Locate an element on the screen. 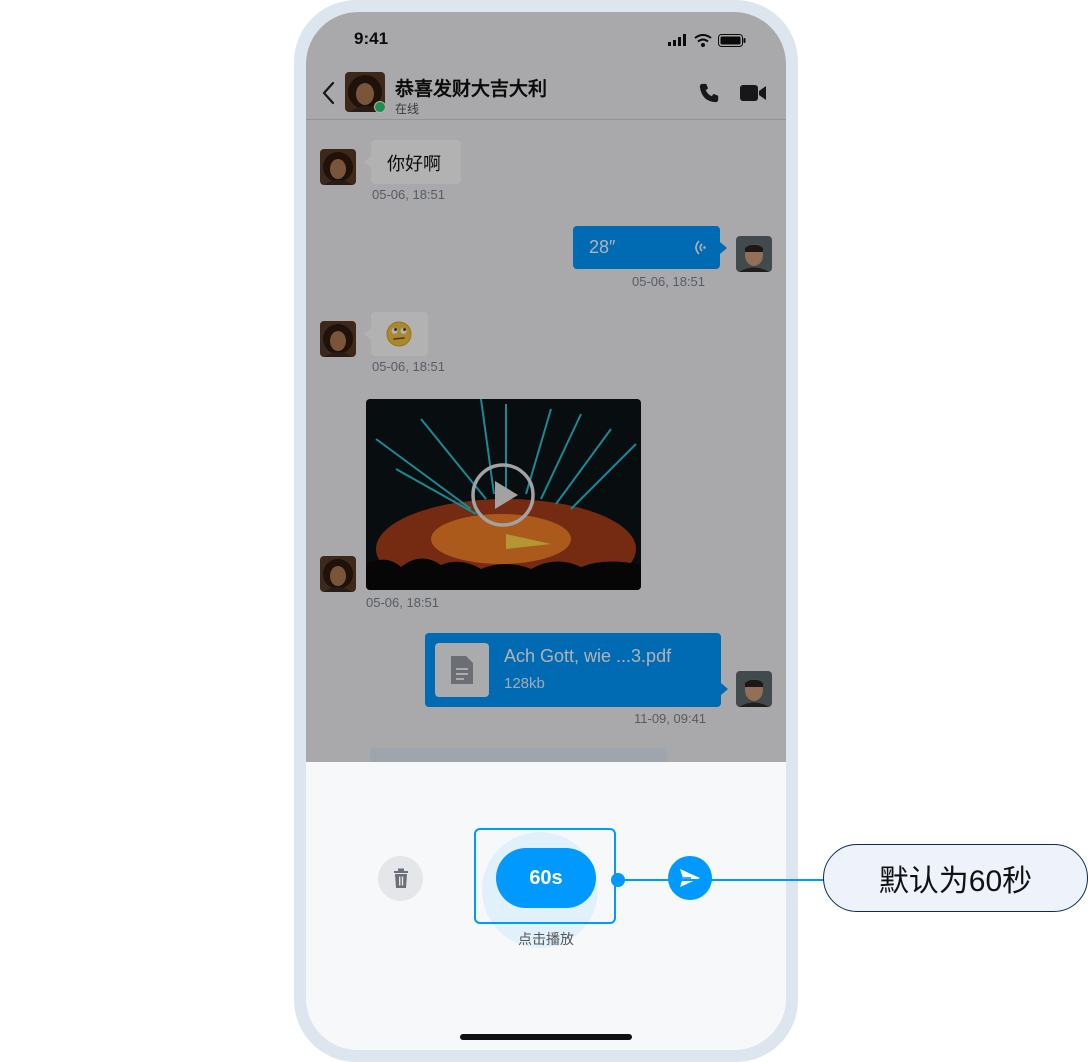 The width and height of the screenshot is (1092, 1062). annotation-callout: 默认为60秒 is located at coordinates (955, 878).